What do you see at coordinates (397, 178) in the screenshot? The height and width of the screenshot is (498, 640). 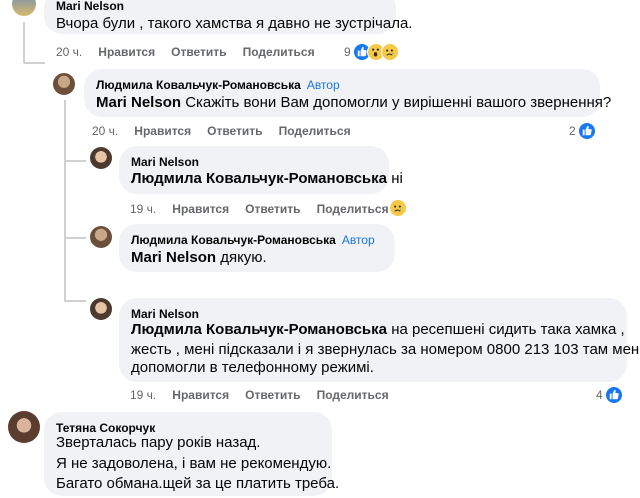 I see `comment-text: ні` at bounding box center [397, 178].